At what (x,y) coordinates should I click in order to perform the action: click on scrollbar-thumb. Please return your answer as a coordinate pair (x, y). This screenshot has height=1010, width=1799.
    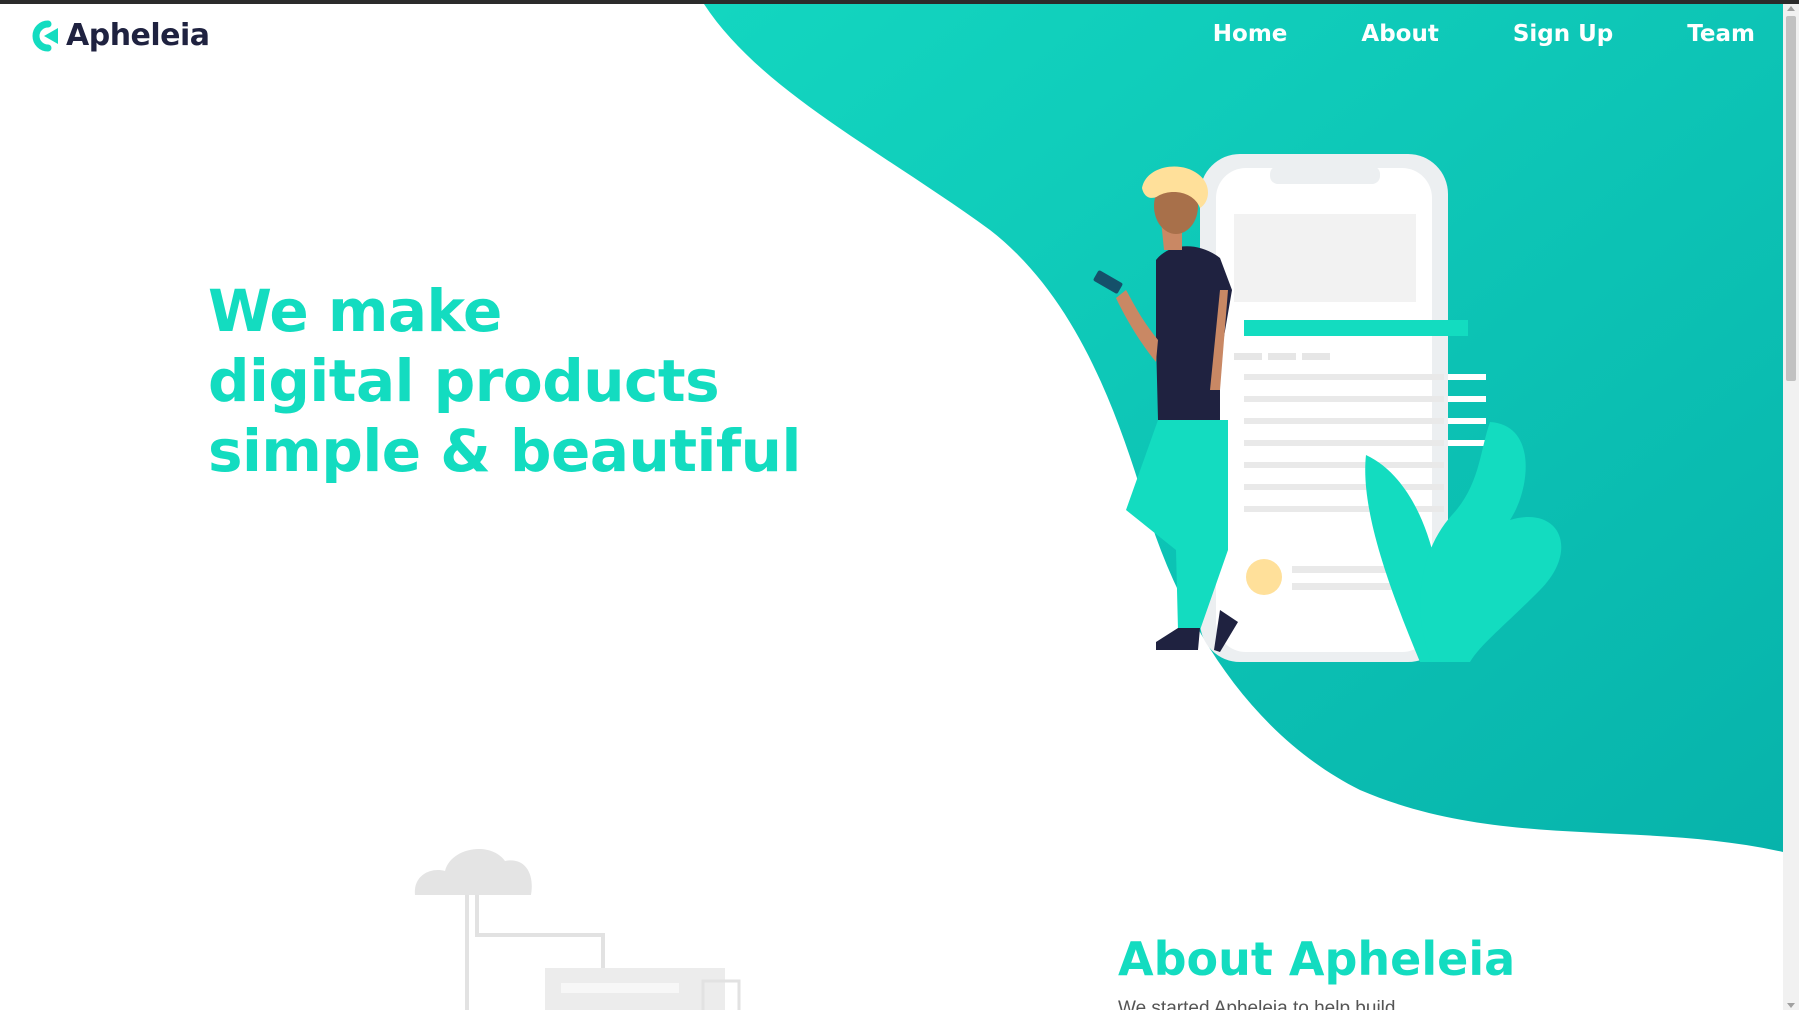
    Looking at the image, I should click on (1791, 198).